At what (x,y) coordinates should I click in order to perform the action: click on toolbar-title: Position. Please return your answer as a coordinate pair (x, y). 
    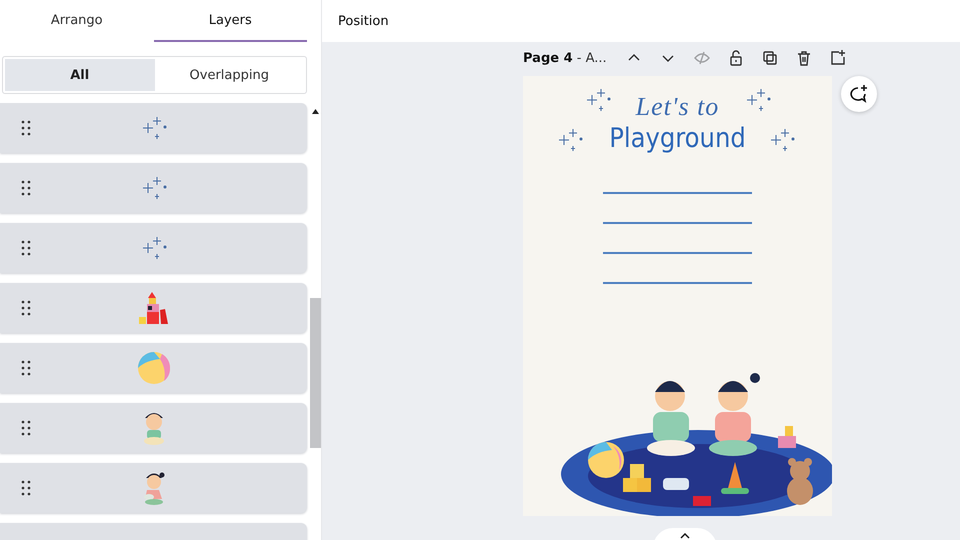
    Looking at the image, I should click on (363, 21).